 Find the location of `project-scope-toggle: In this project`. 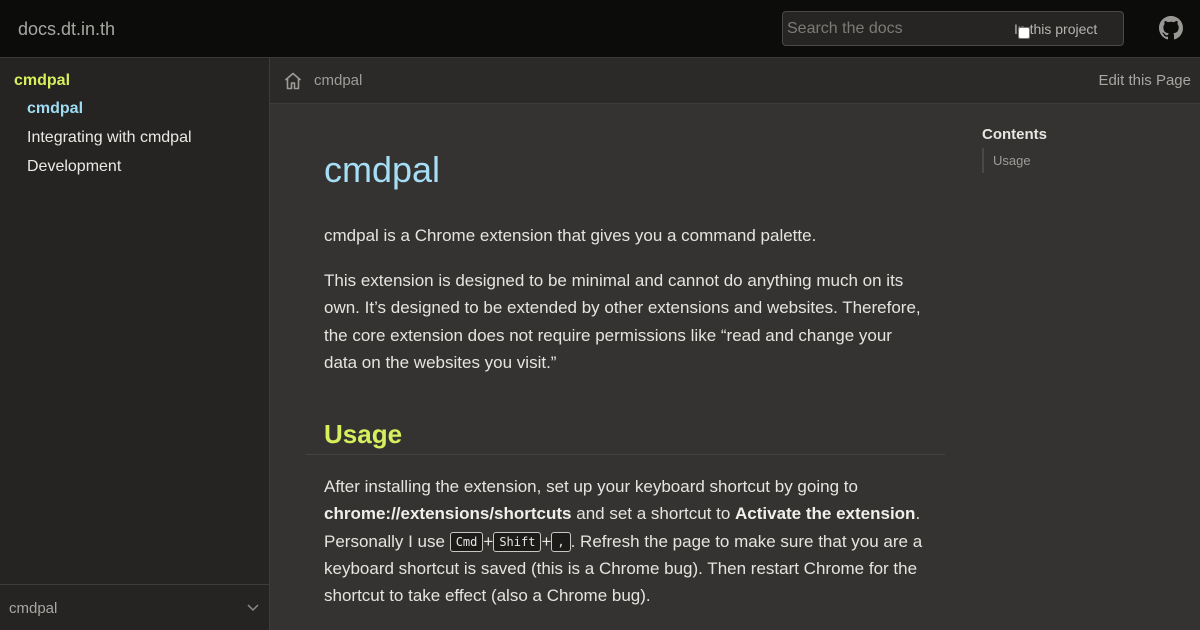

project-scope-toggle: In this project is located at coordinates (1055, 30).